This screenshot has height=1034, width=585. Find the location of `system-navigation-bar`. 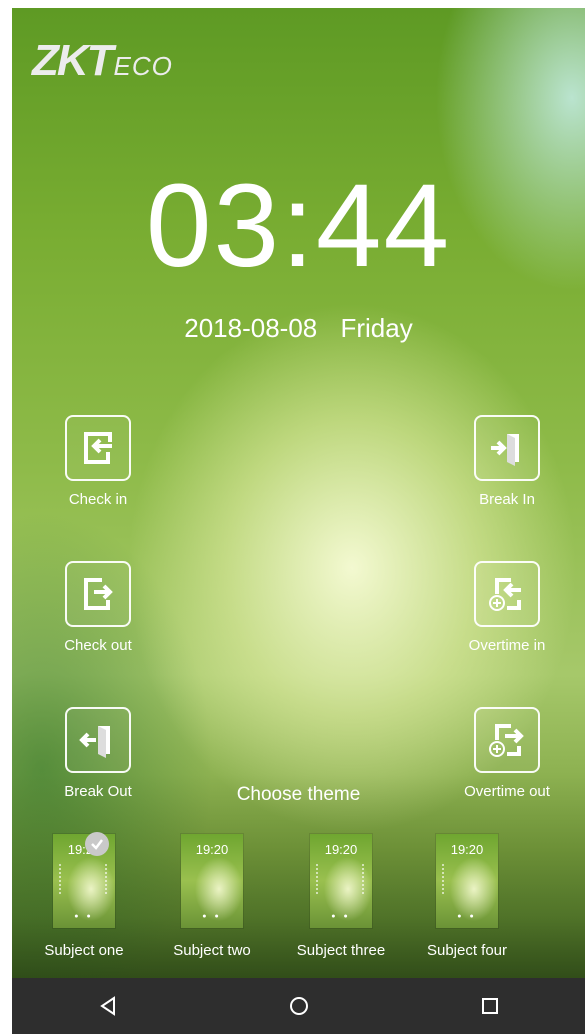

system-navigation-bar is located at coordinates (298, 1006).